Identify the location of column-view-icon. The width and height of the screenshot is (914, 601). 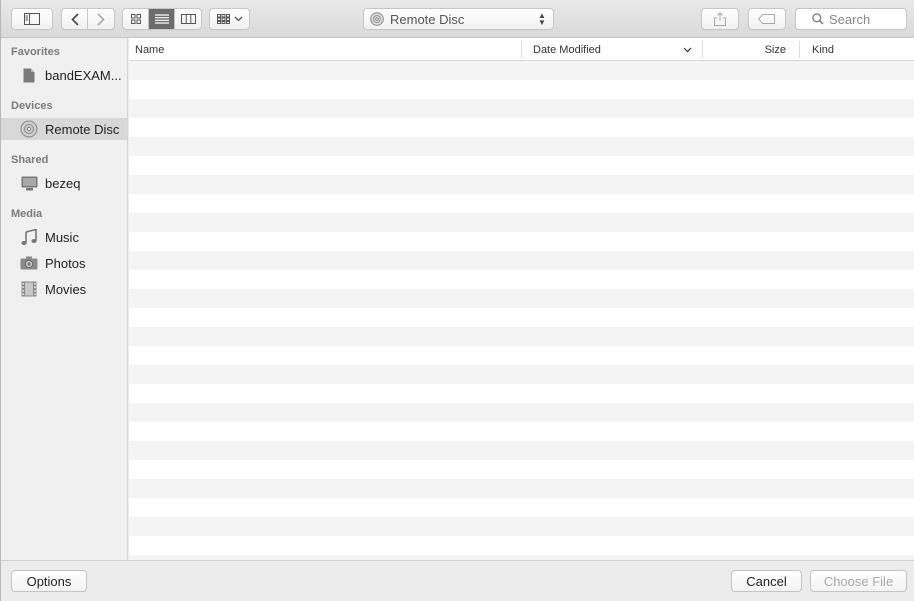
(188, 19).